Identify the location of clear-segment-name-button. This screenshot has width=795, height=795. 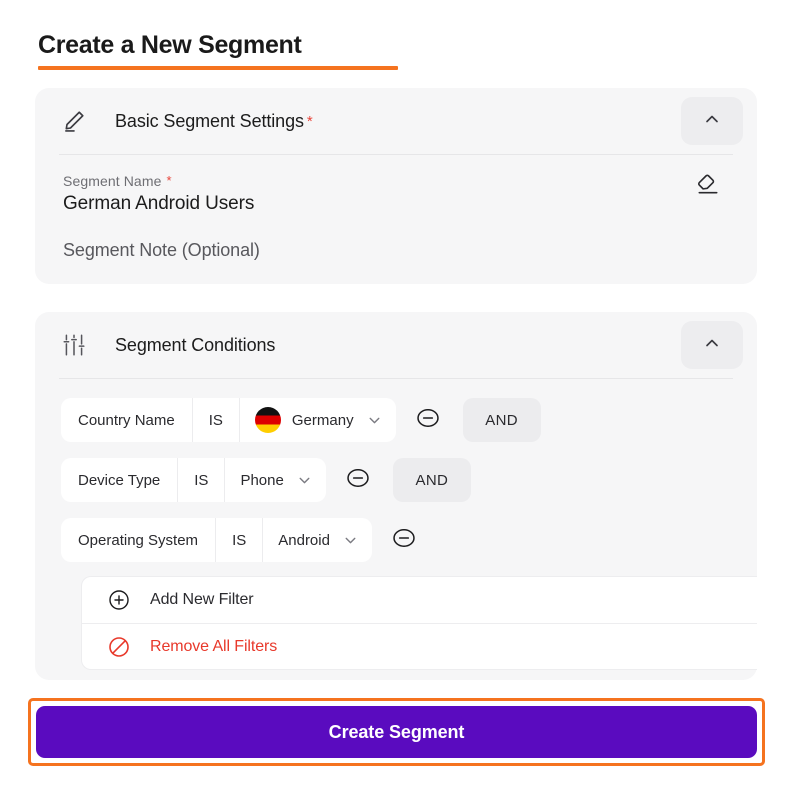
(708, 186).